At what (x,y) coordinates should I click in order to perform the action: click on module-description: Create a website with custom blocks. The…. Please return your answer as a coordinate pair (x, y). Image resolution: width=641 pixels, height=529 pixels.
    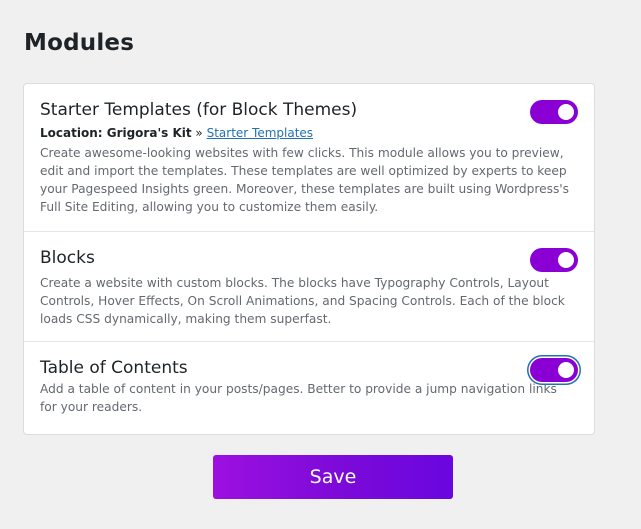
    Looking at the image, I should click on (302, 301).